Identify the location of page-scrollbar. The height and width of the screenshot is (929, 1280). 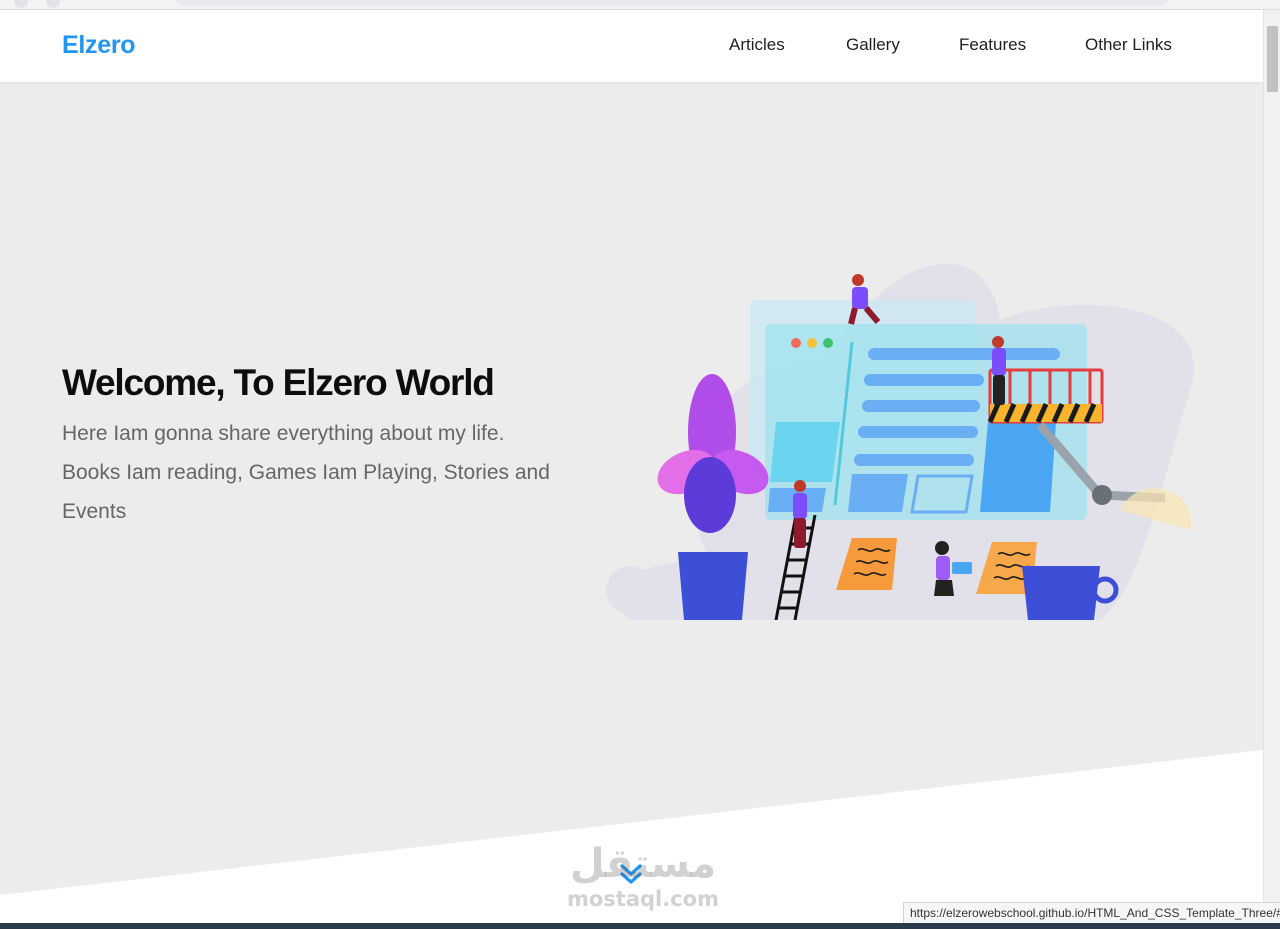
(1271, 466).